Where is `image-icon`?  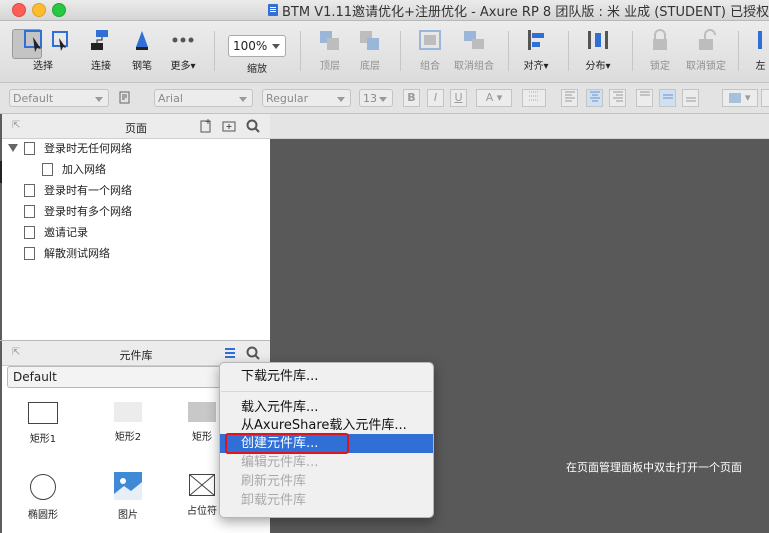 image-icon is located at coordinates (128, 486).